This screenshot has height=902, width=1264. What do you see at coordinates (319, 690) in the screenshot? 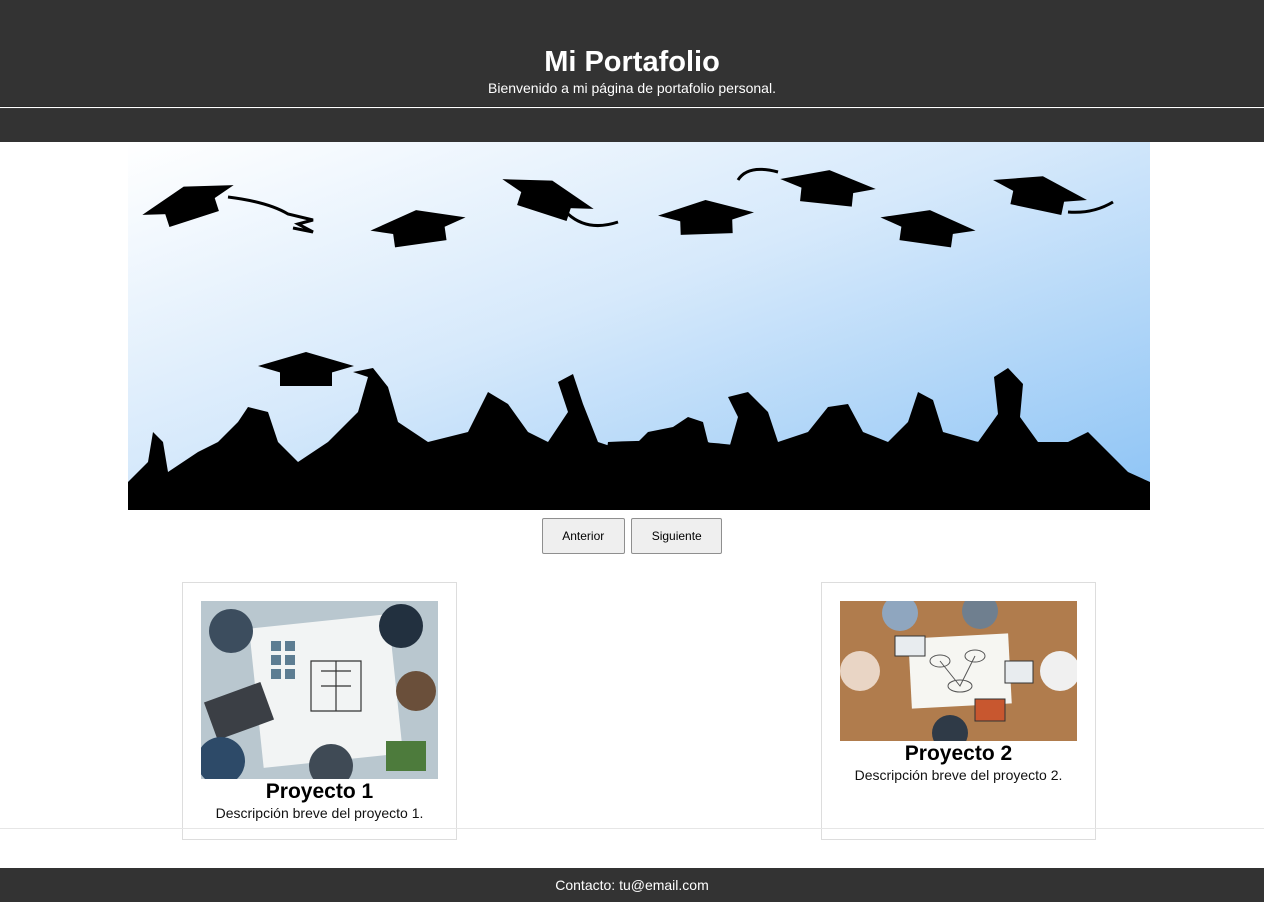
I see `project-1-image` at bounding box center [319, 690].